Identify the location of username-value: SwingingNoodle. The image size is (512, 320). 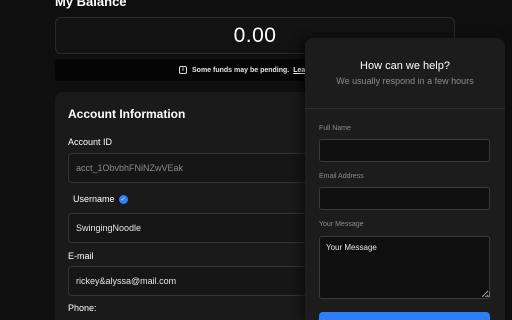
(109, 228).